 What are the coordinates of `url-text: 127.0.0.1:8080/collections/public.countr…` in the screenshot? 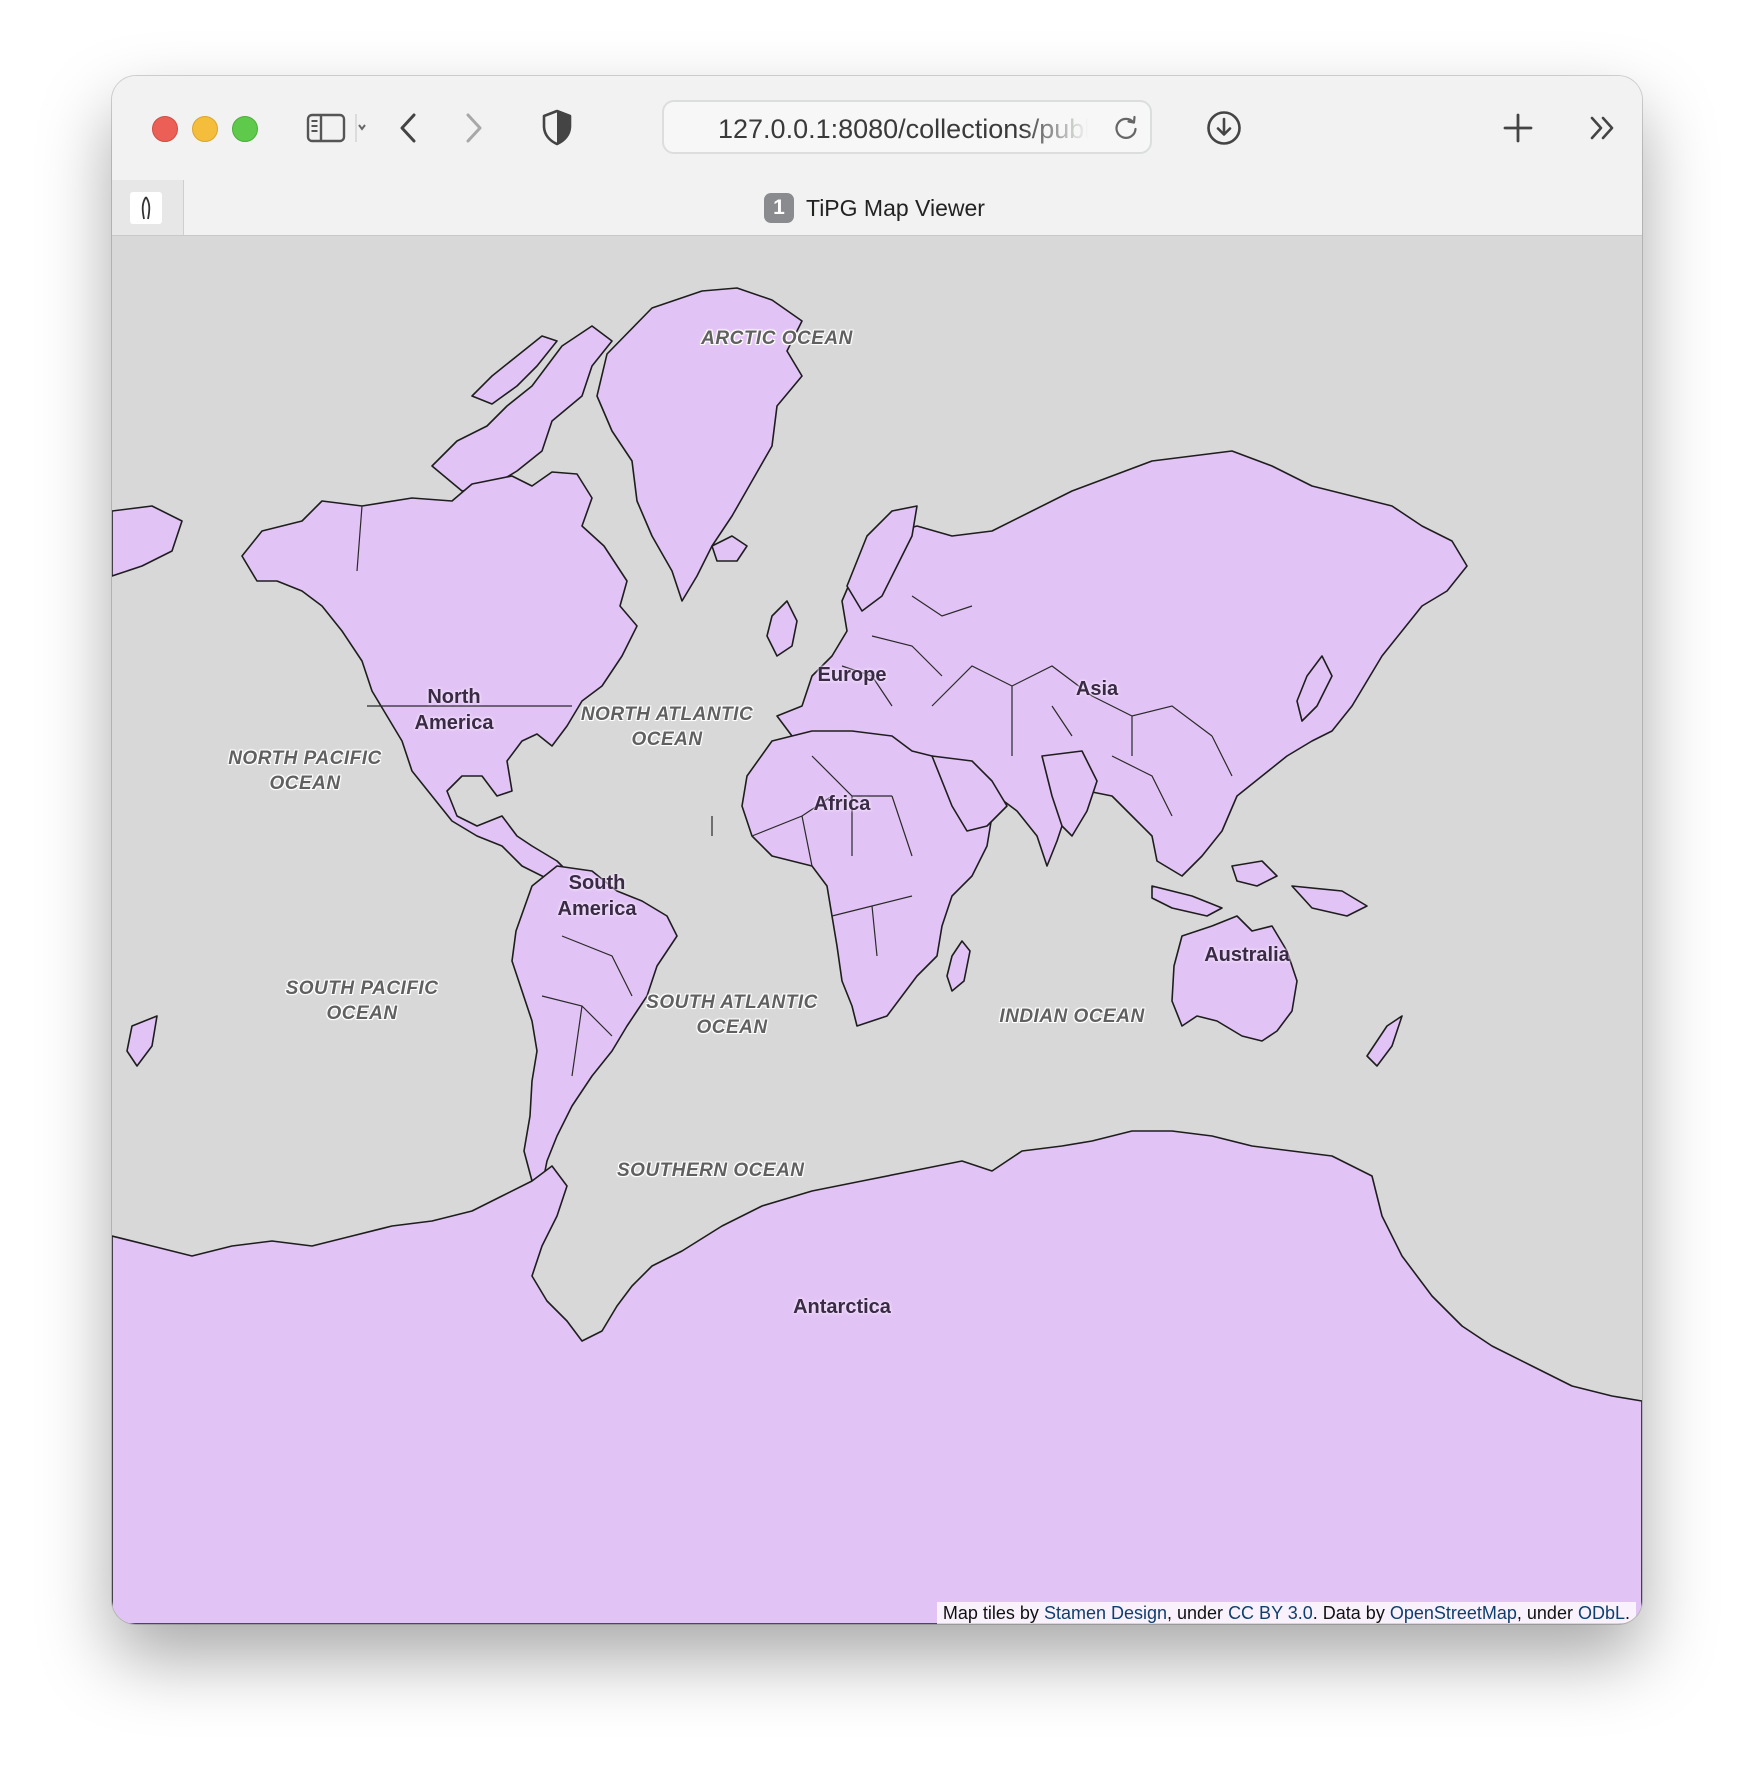 It's located at (903, 129).